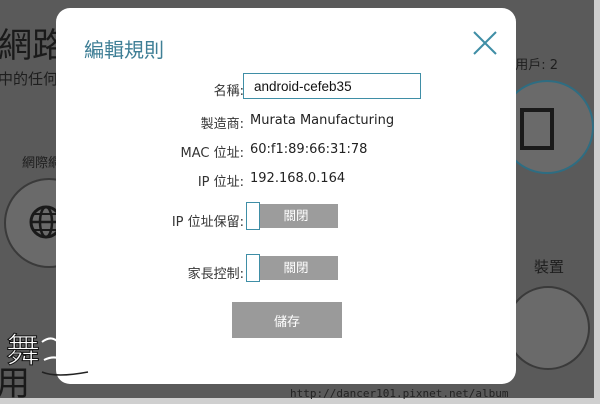  I want to click on parental-control-label: 家長控制:, so click(215, 274).